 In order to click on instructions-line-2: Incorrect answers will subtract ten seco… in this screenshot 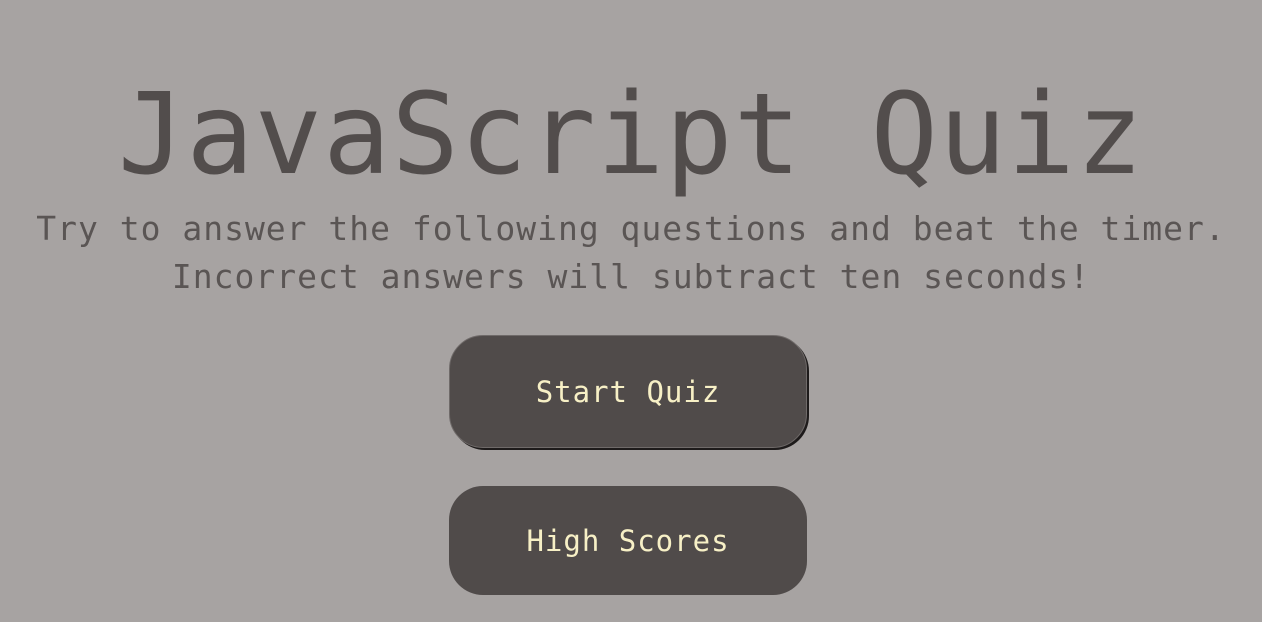, I will do `click(631, 276)`.